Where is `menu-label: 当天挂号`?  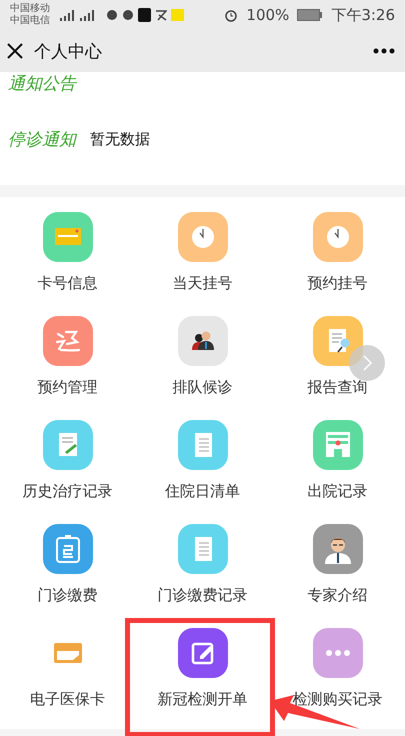 menu-label: 当天挂号 is located at coordinates (202, 283).